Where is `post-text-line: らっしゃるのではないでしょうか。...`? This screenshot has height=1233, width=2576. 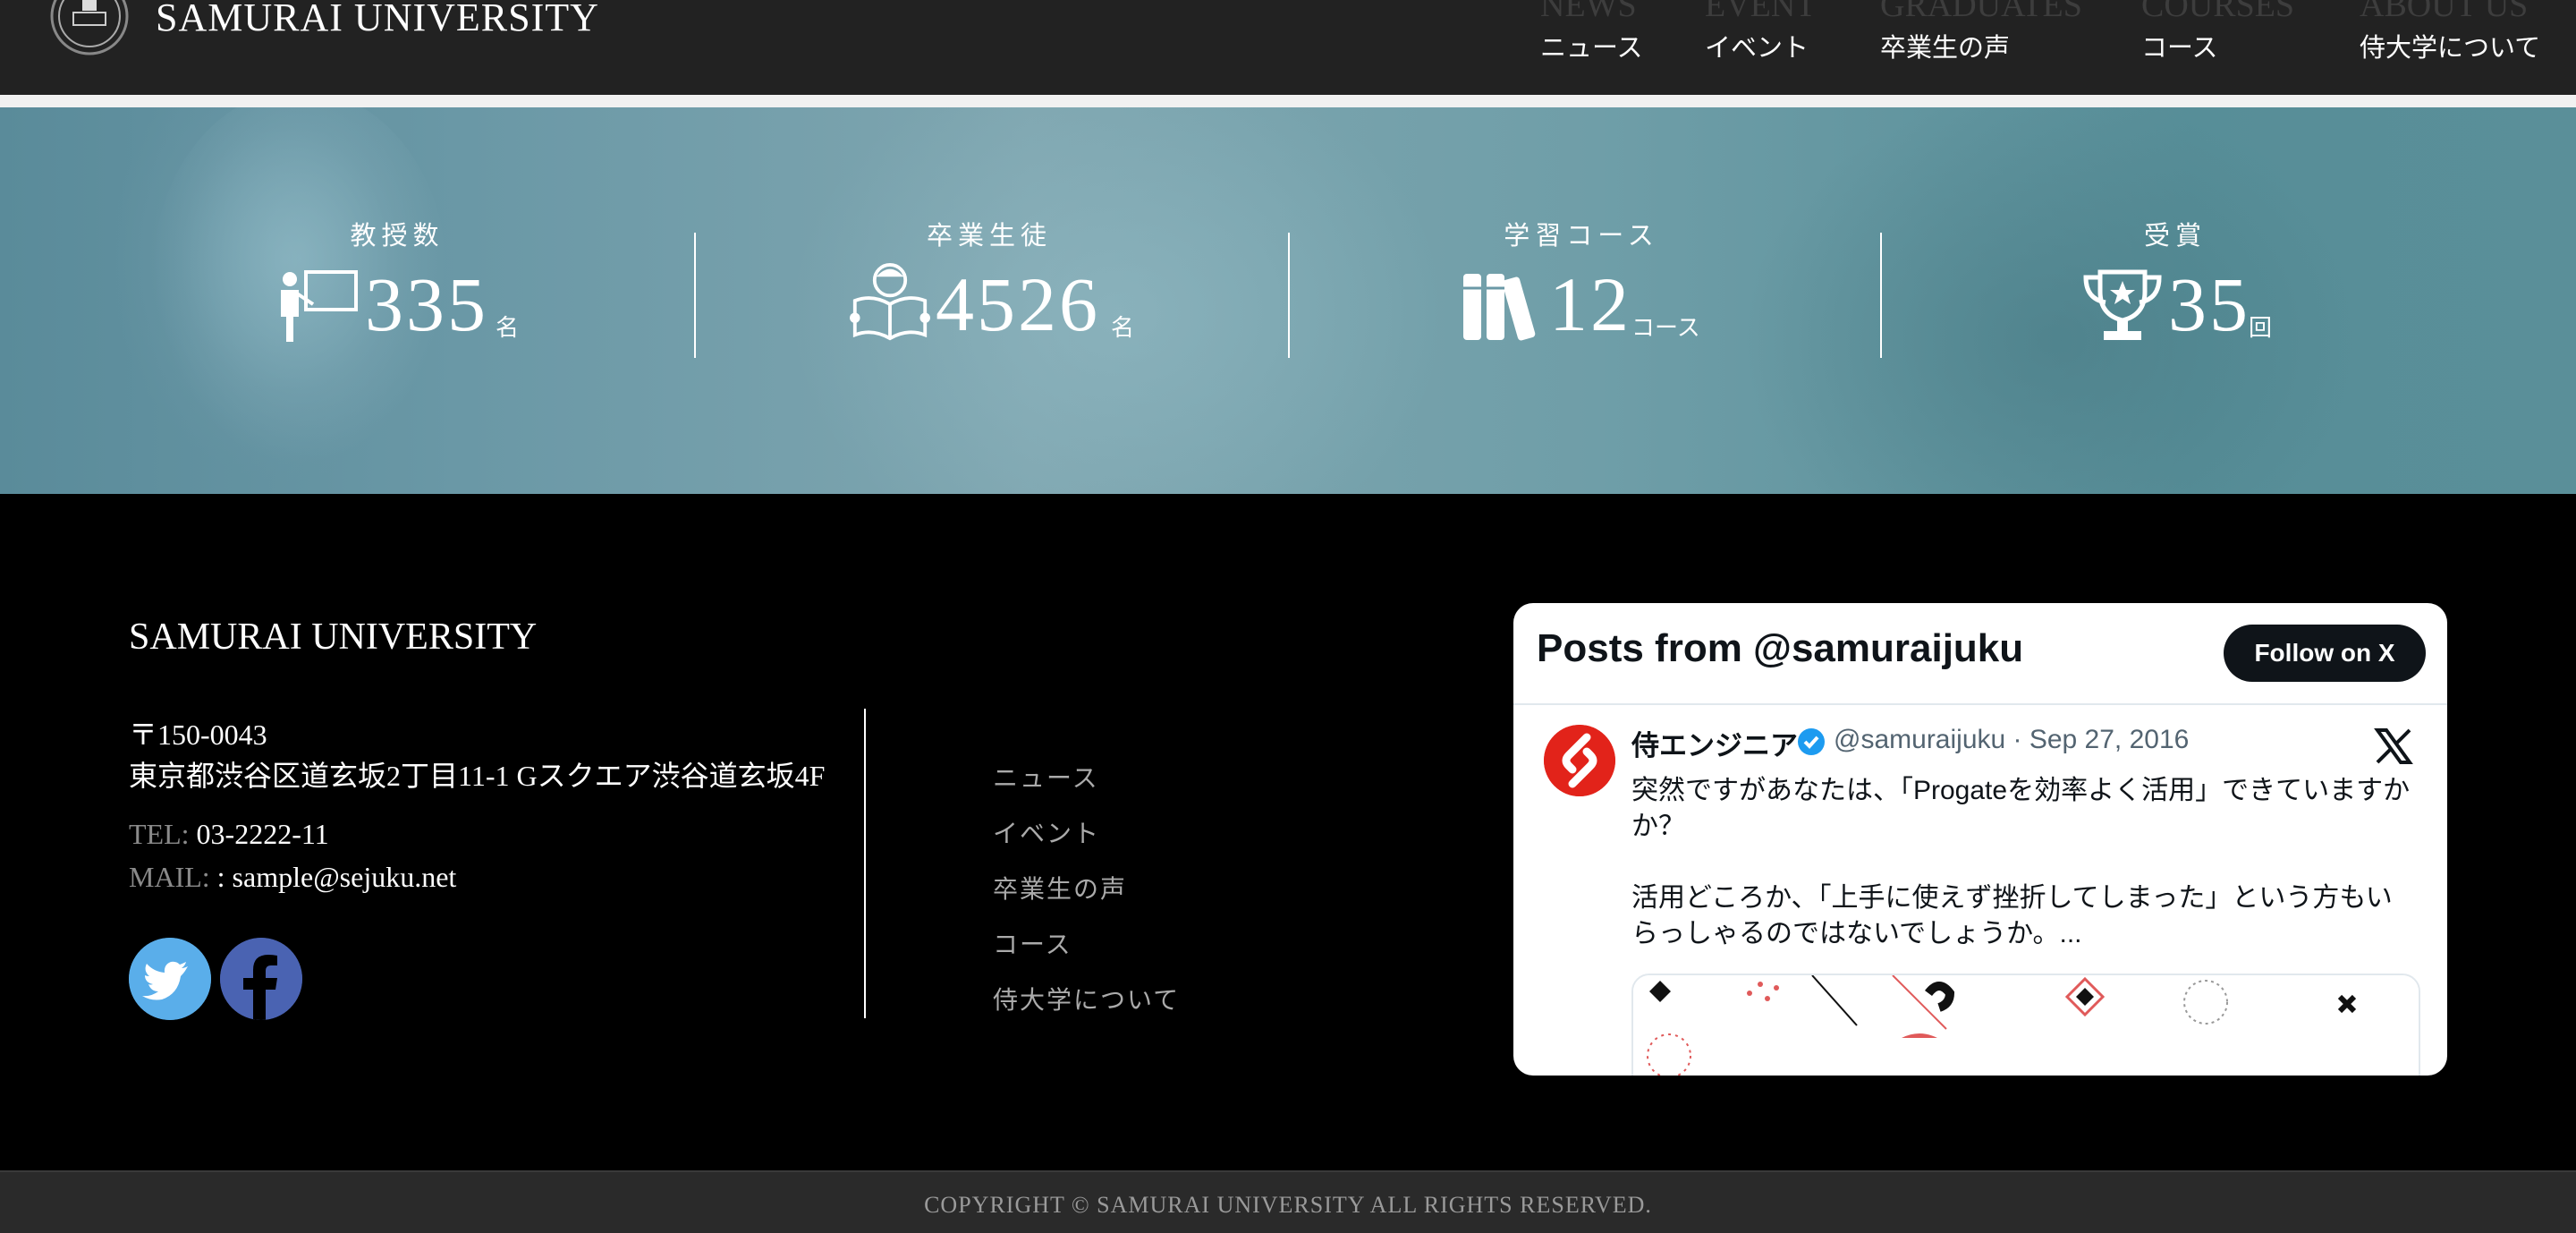 post-text-line: らっしゃるのではないでしょうか。... is located at coordinates (1856, 933).